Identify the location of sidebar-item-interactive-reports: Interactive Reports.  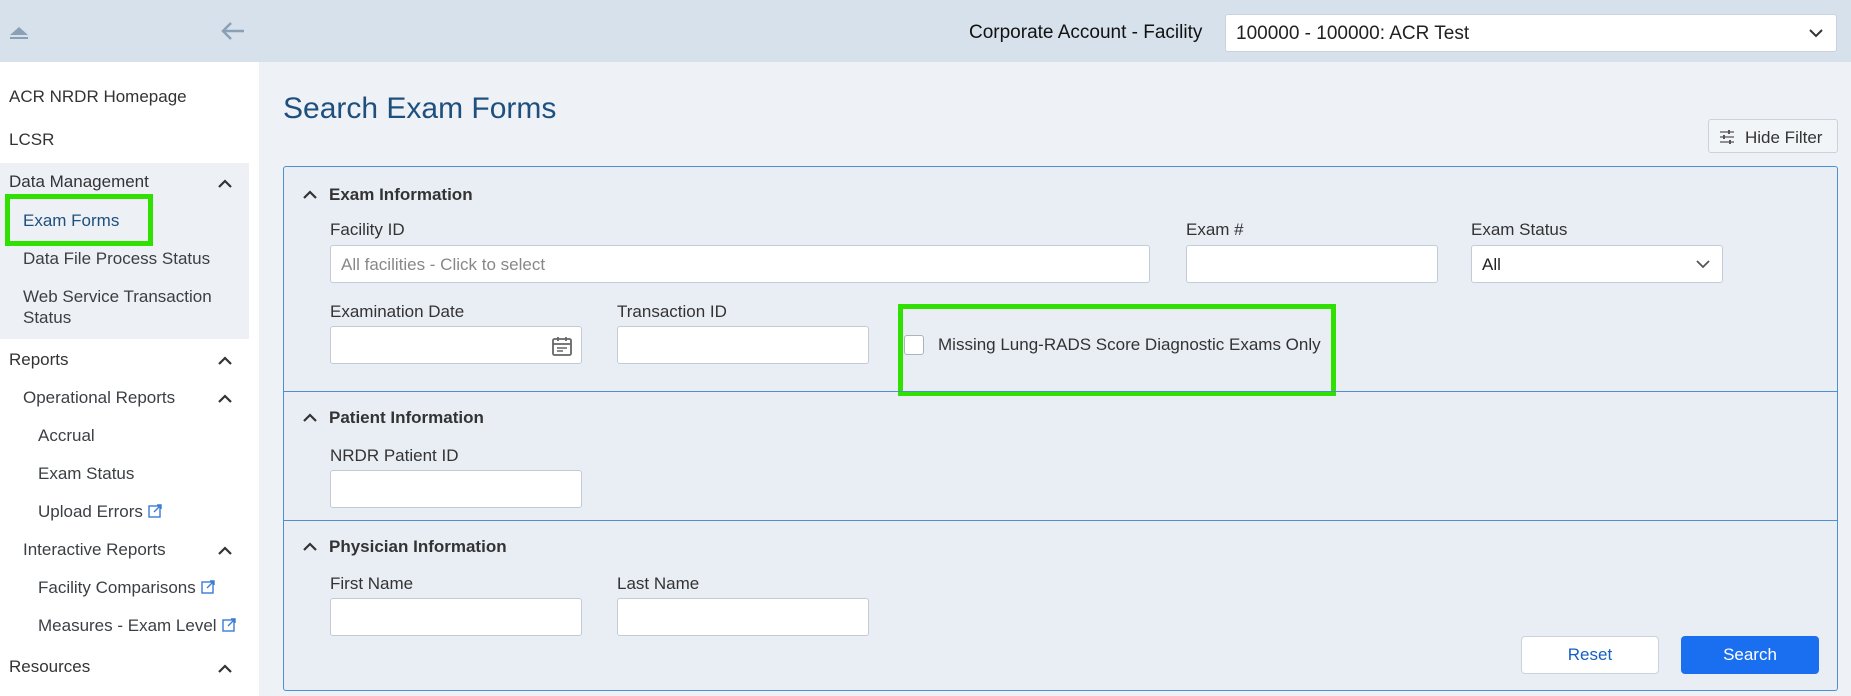
(94, 549).